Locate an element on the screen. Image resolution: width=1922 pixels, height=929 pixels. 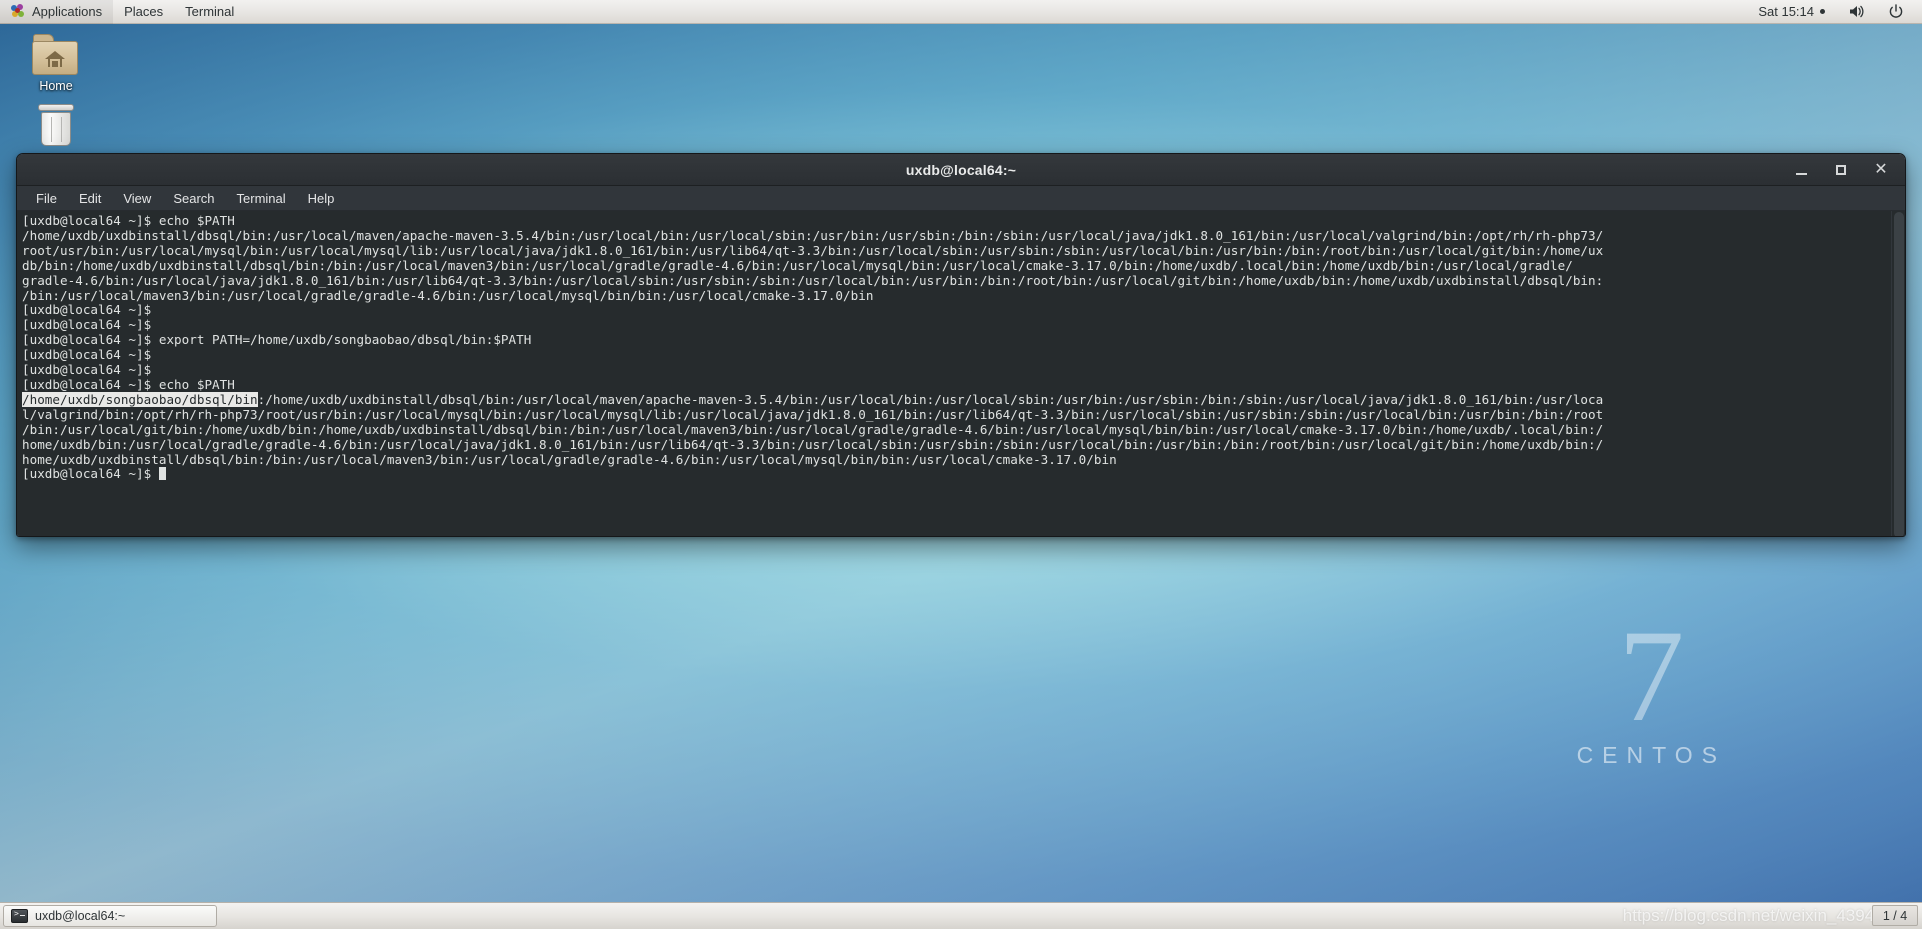
places-menu-label: Places is located at coordinates (144, 11).